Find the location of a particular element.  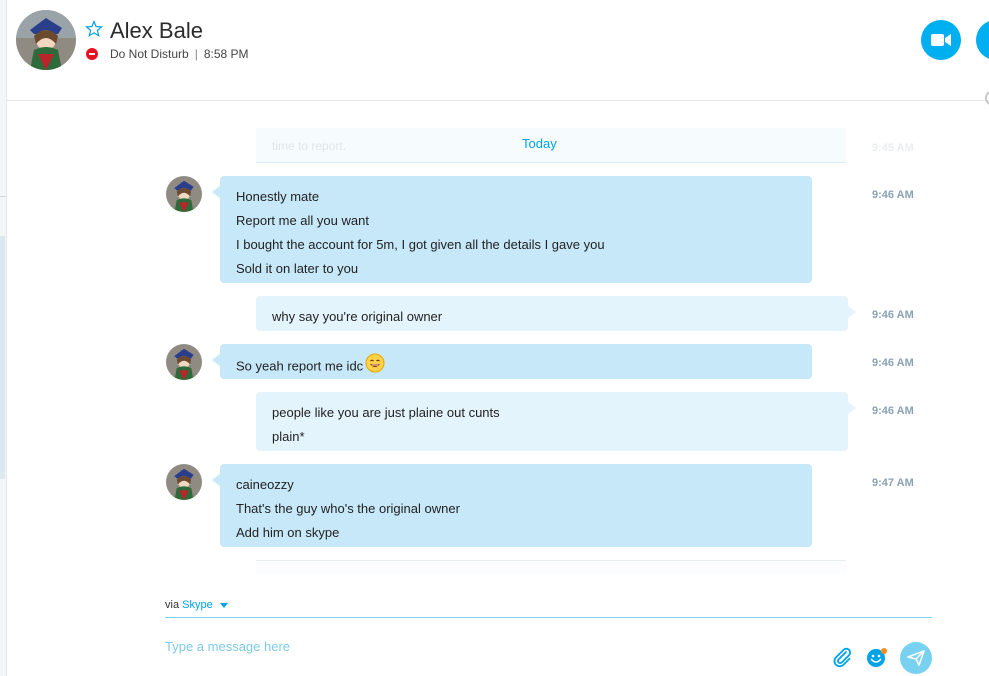

send-via-selector: via Skype is located at coordinates (196, 605).